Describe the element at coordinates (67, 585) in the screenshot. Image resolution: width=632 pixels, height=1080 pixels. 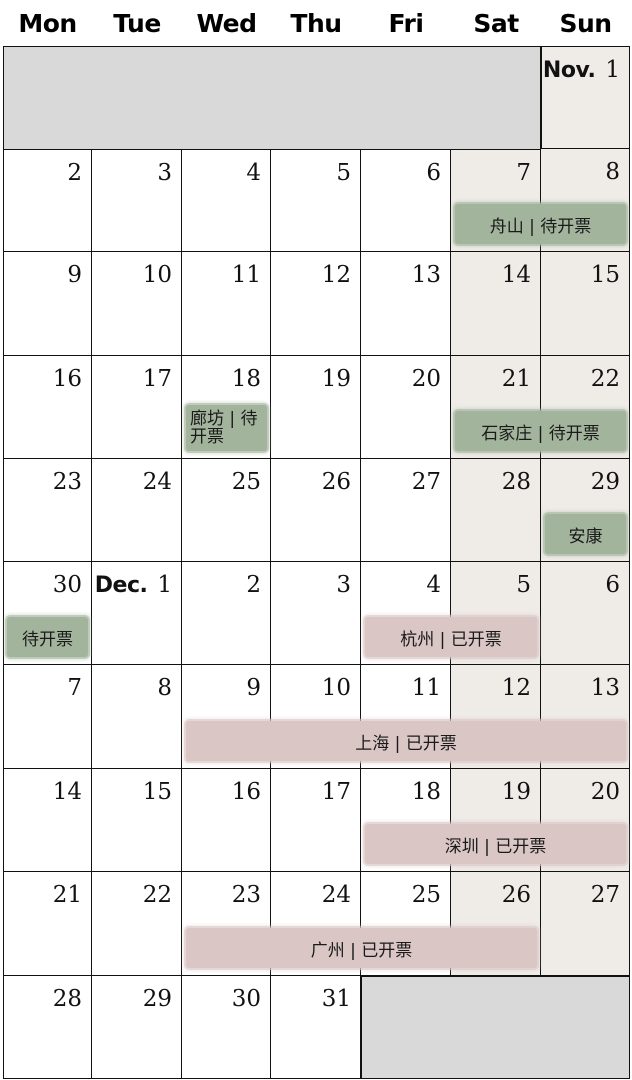
I see `day-number-text: 30` at that location.